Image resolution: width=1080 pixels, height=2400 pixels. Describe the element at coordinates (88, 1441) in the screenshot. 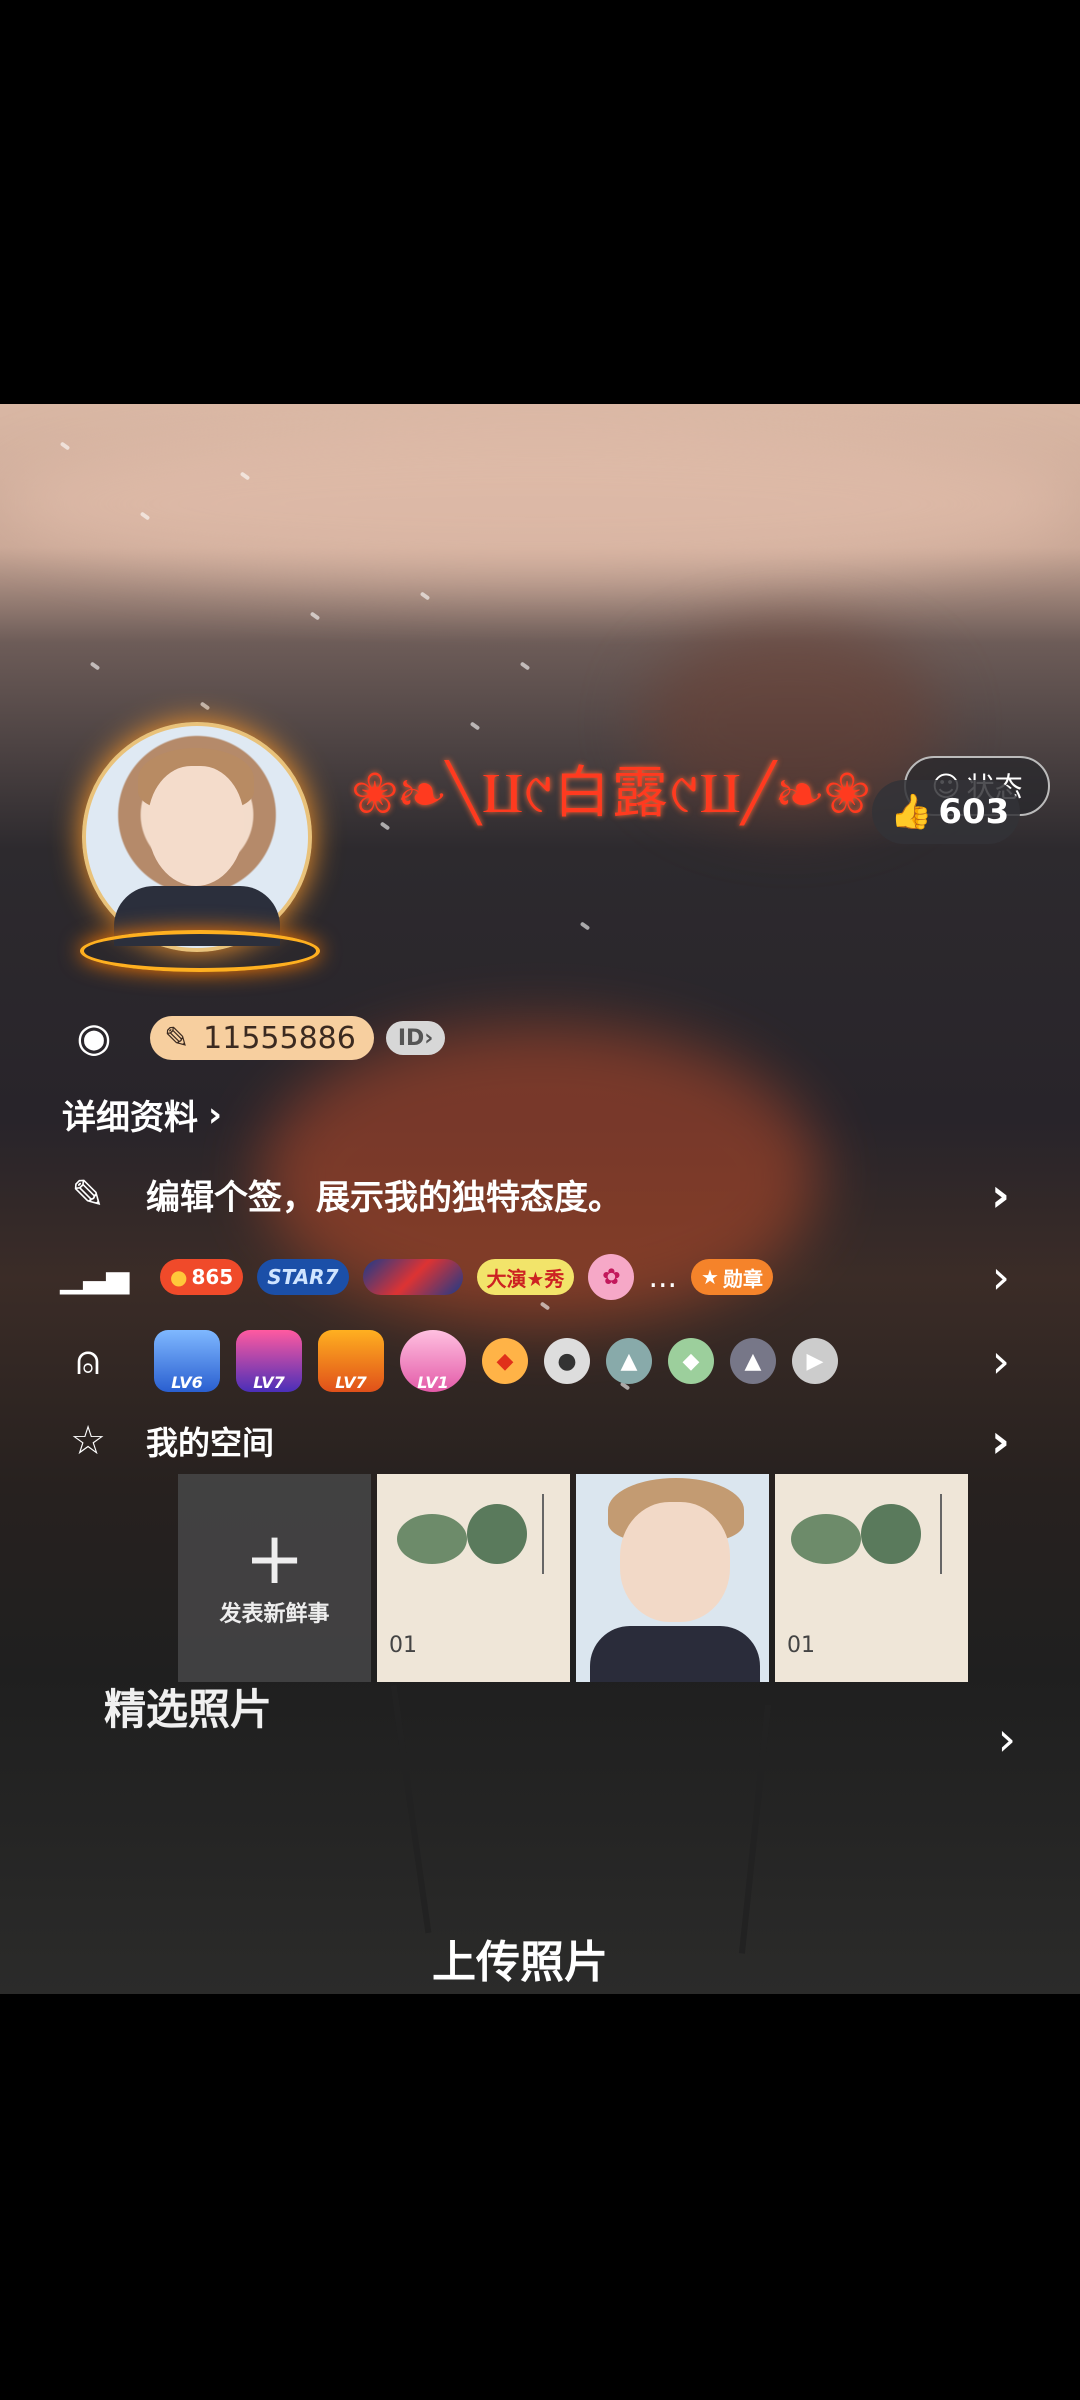

I see `star-outline-icon: ☆` at that location.